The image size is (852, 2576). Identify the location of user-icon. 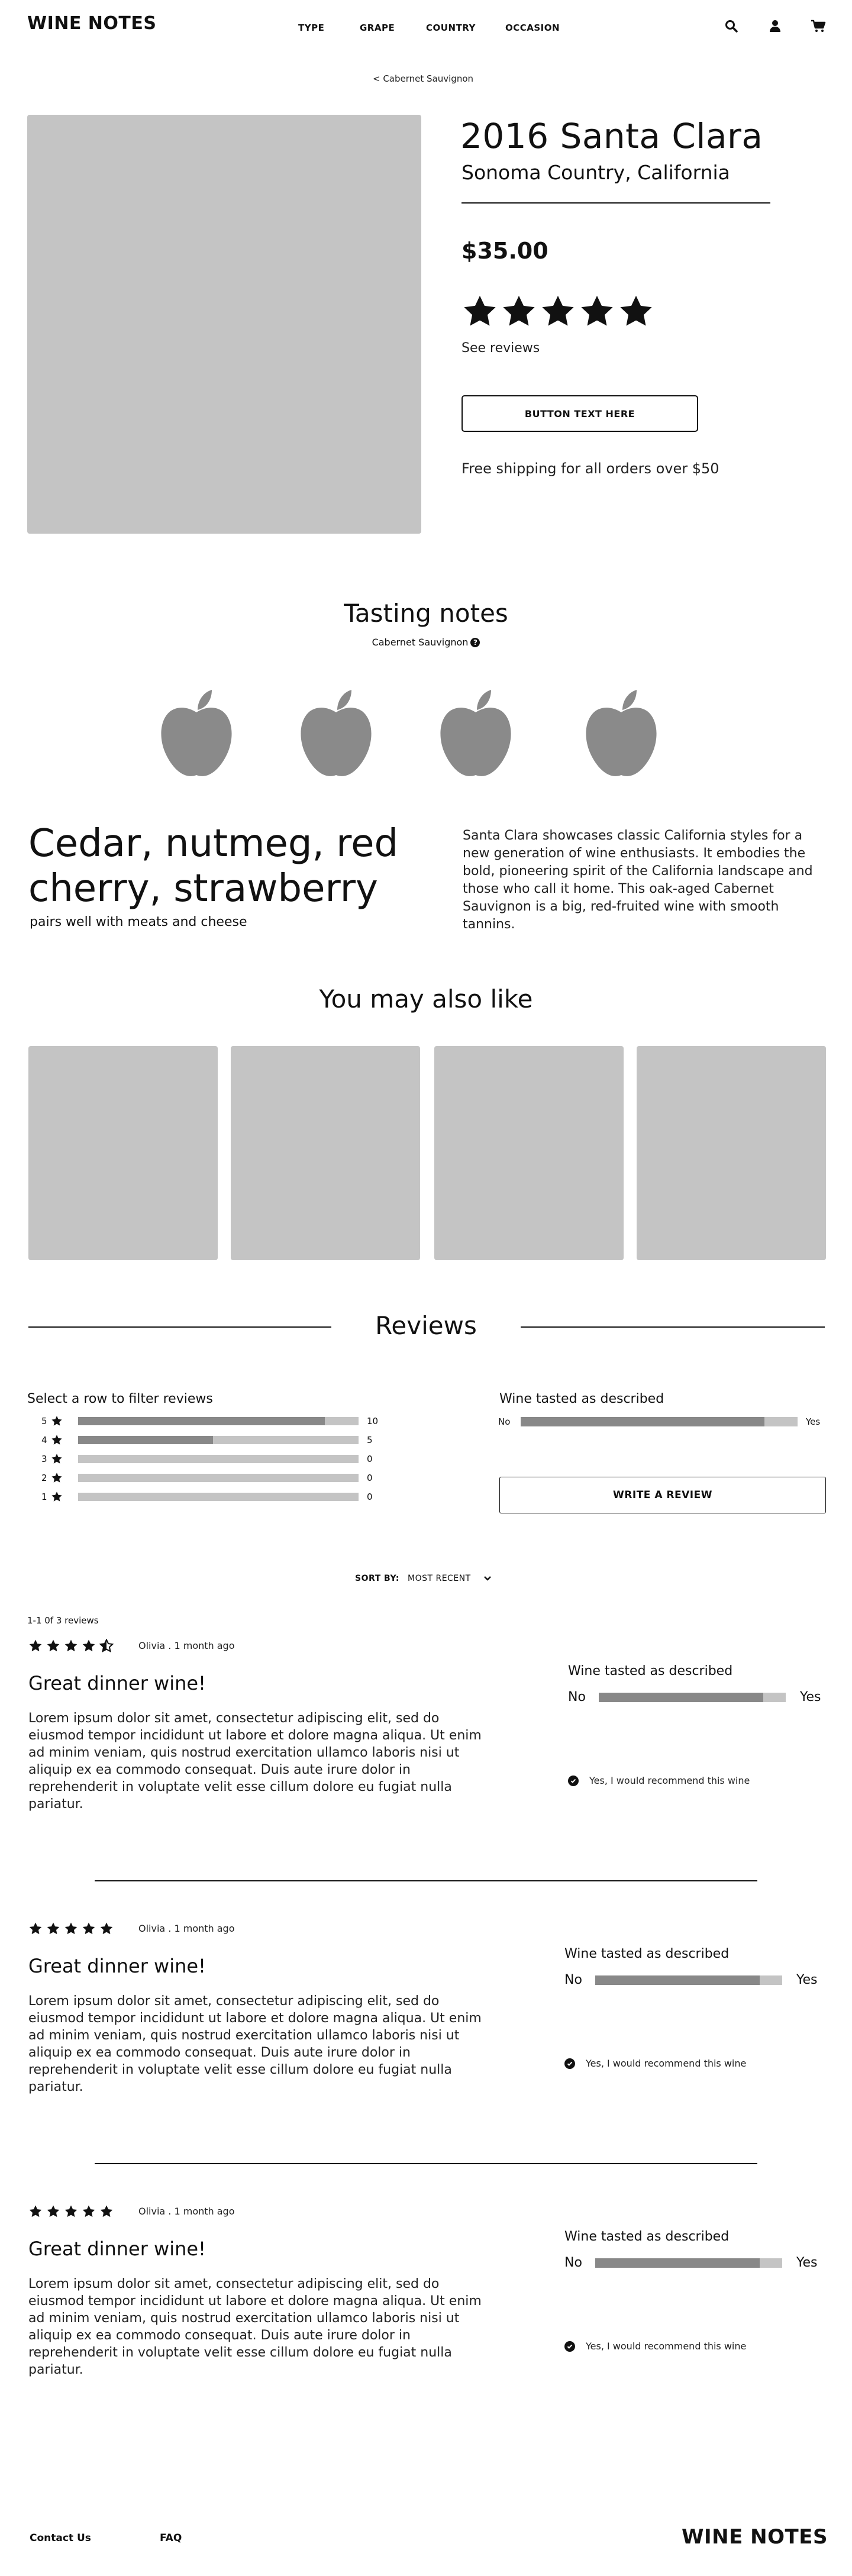
(775, 26).